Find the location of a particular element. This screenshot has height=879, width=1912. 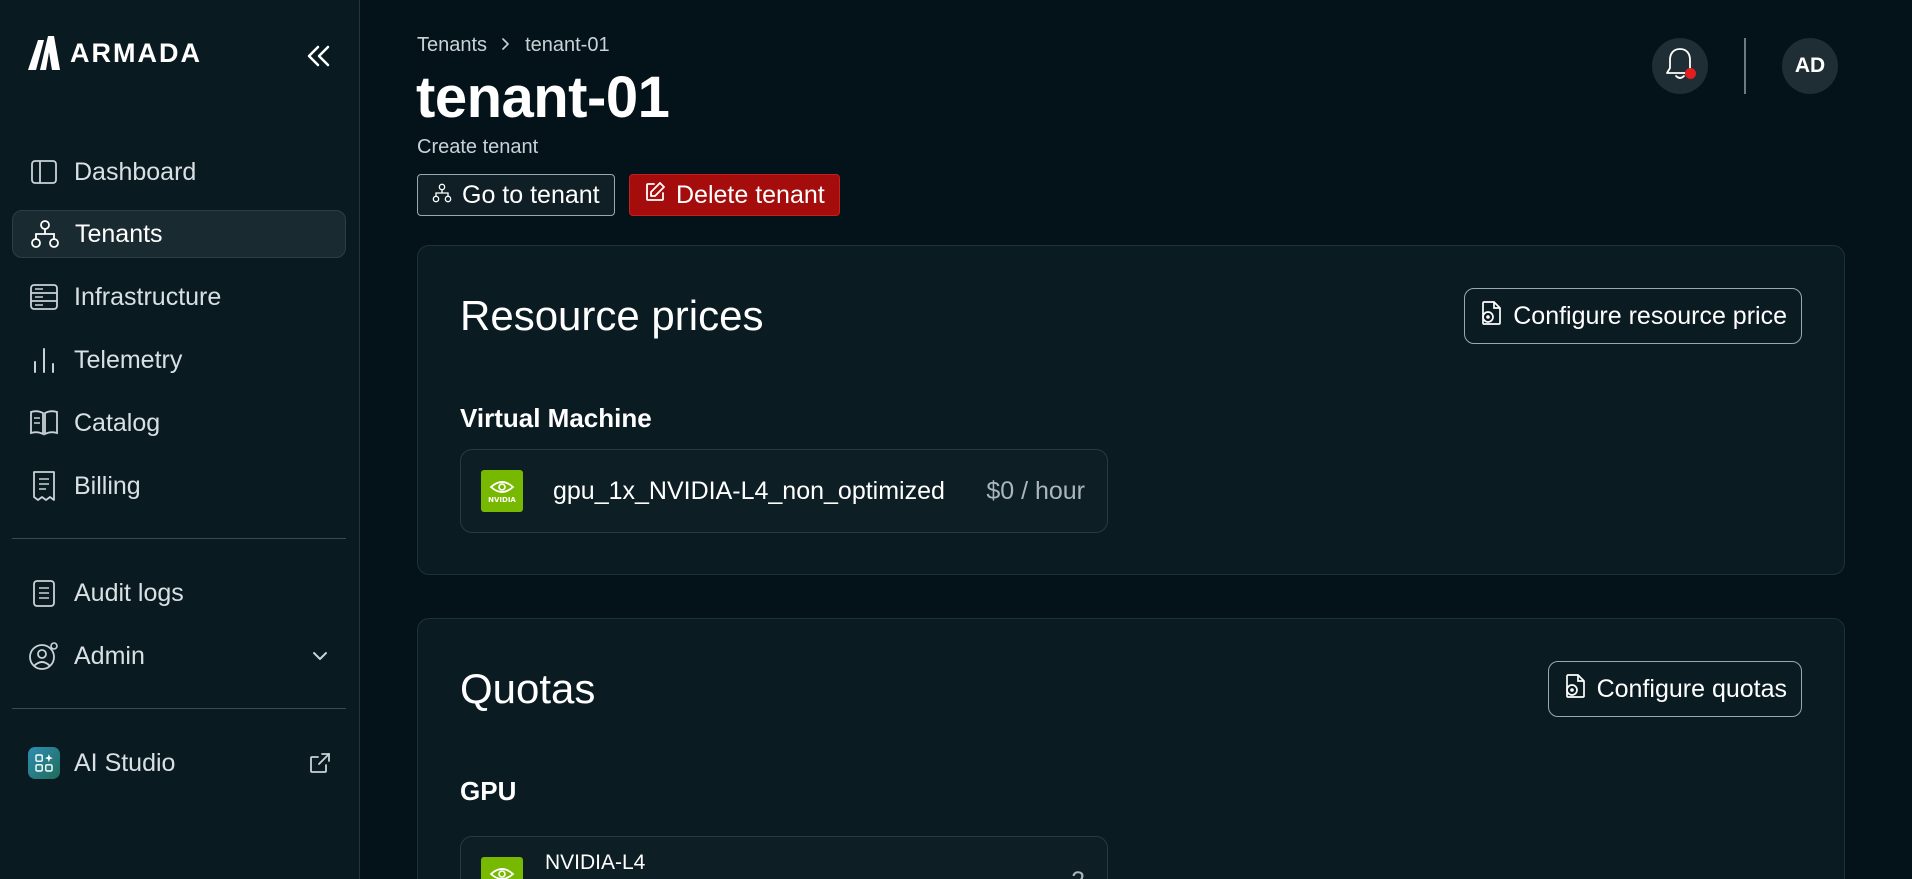

ai-studio-icon is located at coordinates (44, 763).